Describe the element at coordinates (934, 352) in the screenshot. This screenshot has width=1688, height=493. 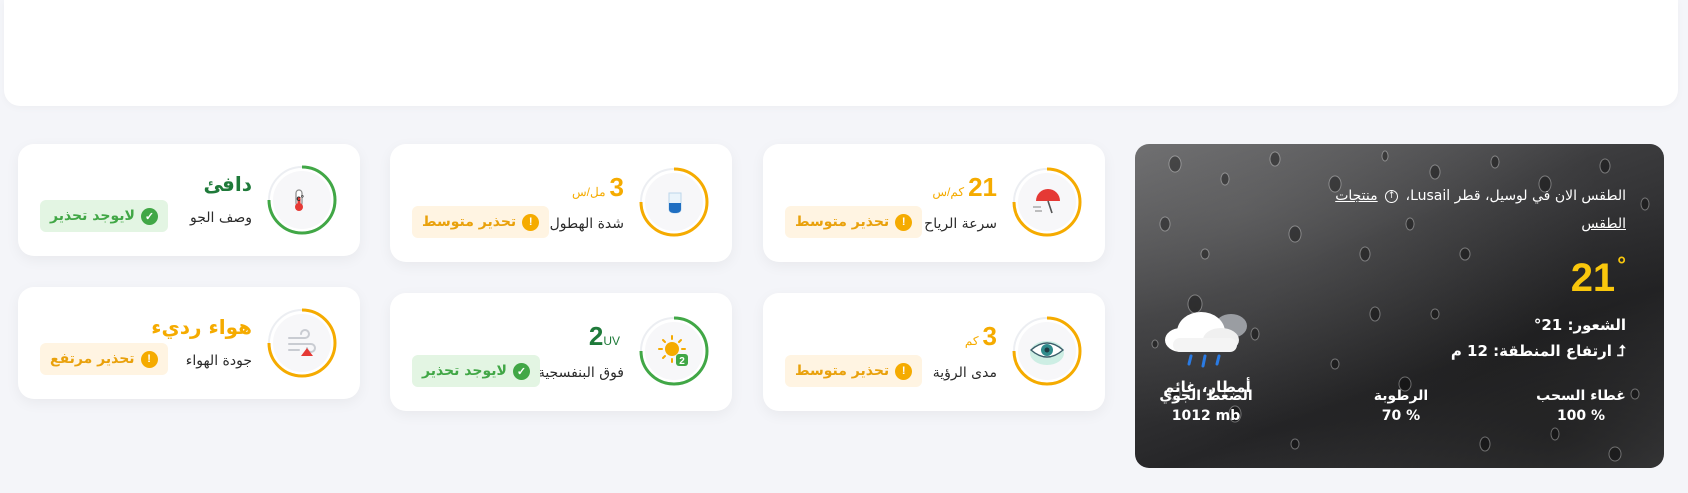
I see `card-visibility: 3كم مدى الرؤية ! تحذير متوسط` at that location.